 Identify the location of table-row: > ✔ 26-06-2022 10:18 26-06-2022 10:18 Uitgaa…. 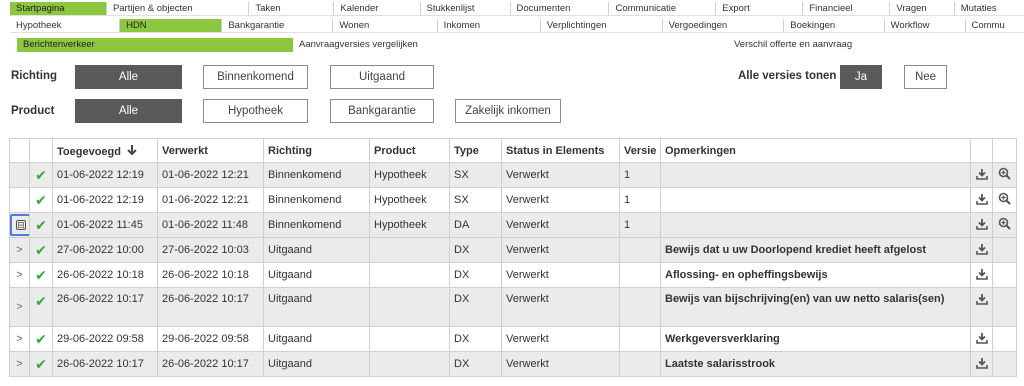
(513, 275).